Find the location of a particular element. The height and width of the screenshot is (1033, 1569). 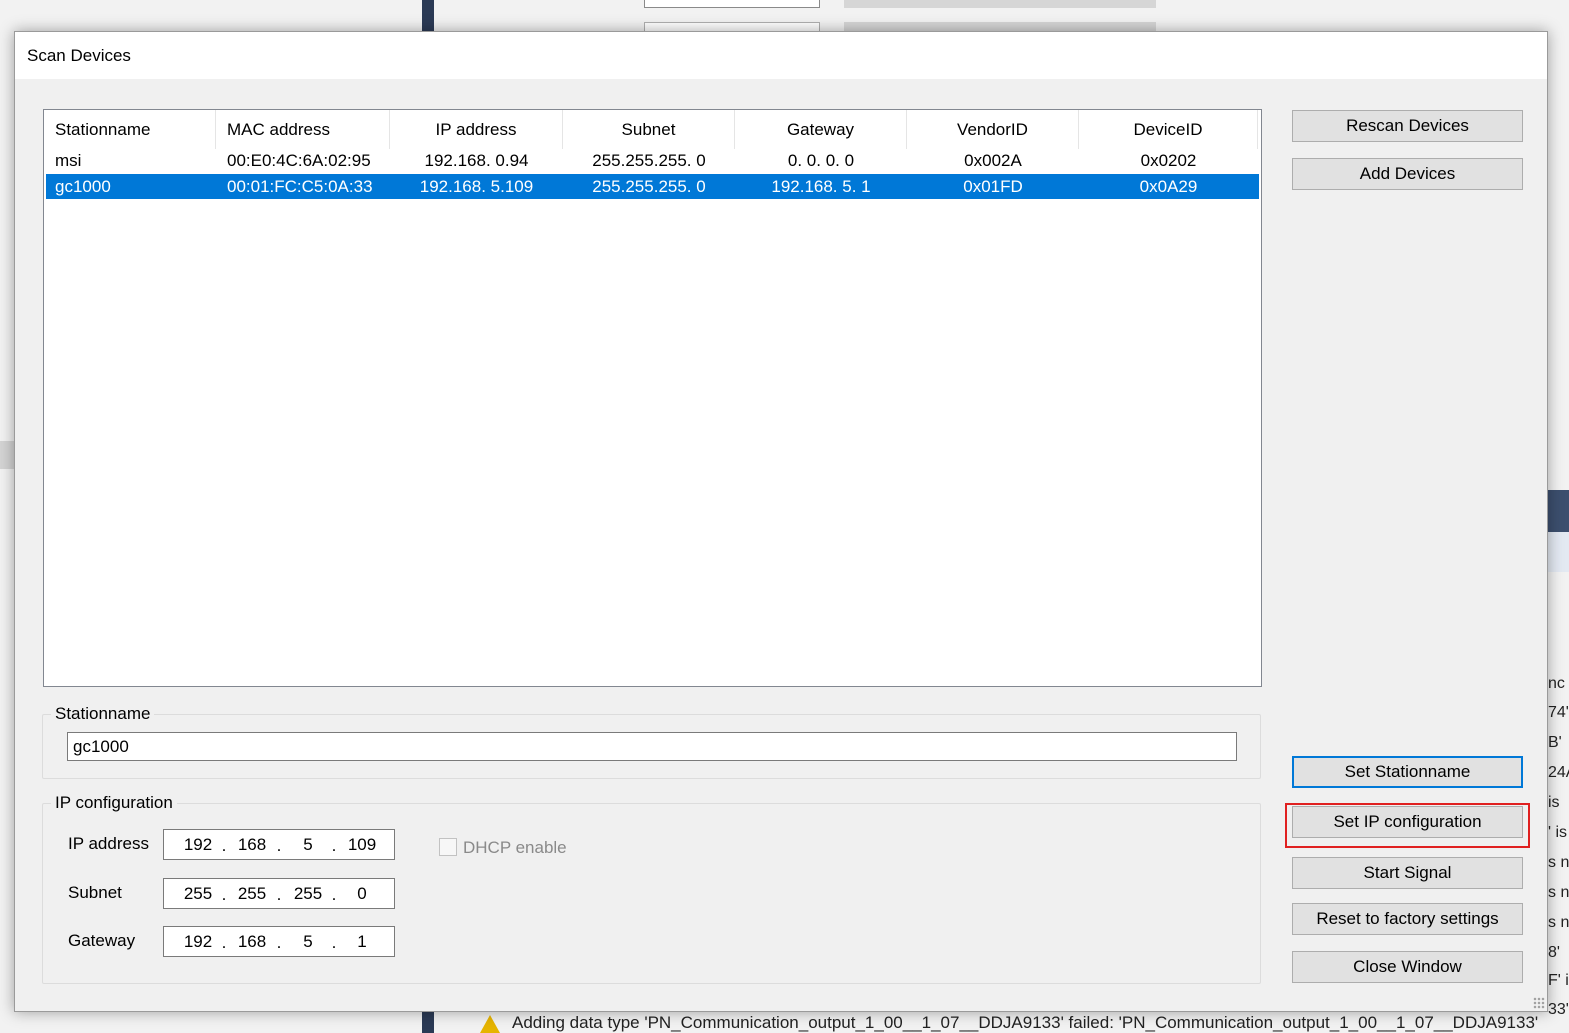

dhcp-enable-checkbox is located at coordinates (448, 847).